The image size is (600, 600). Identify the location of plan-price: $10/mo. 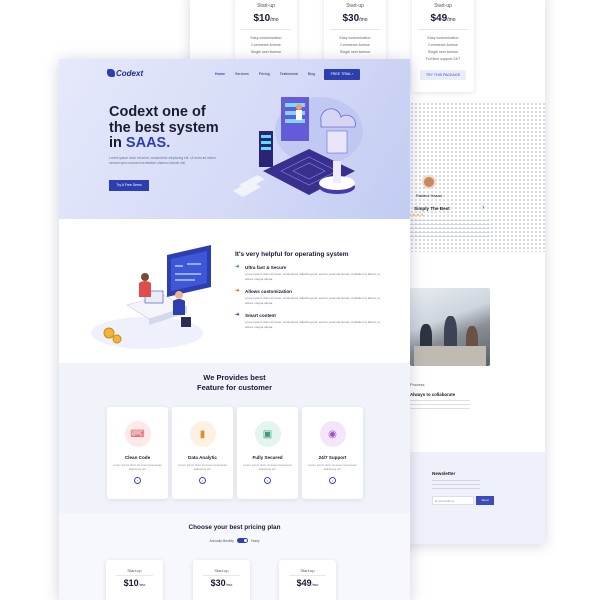
(266, 18).